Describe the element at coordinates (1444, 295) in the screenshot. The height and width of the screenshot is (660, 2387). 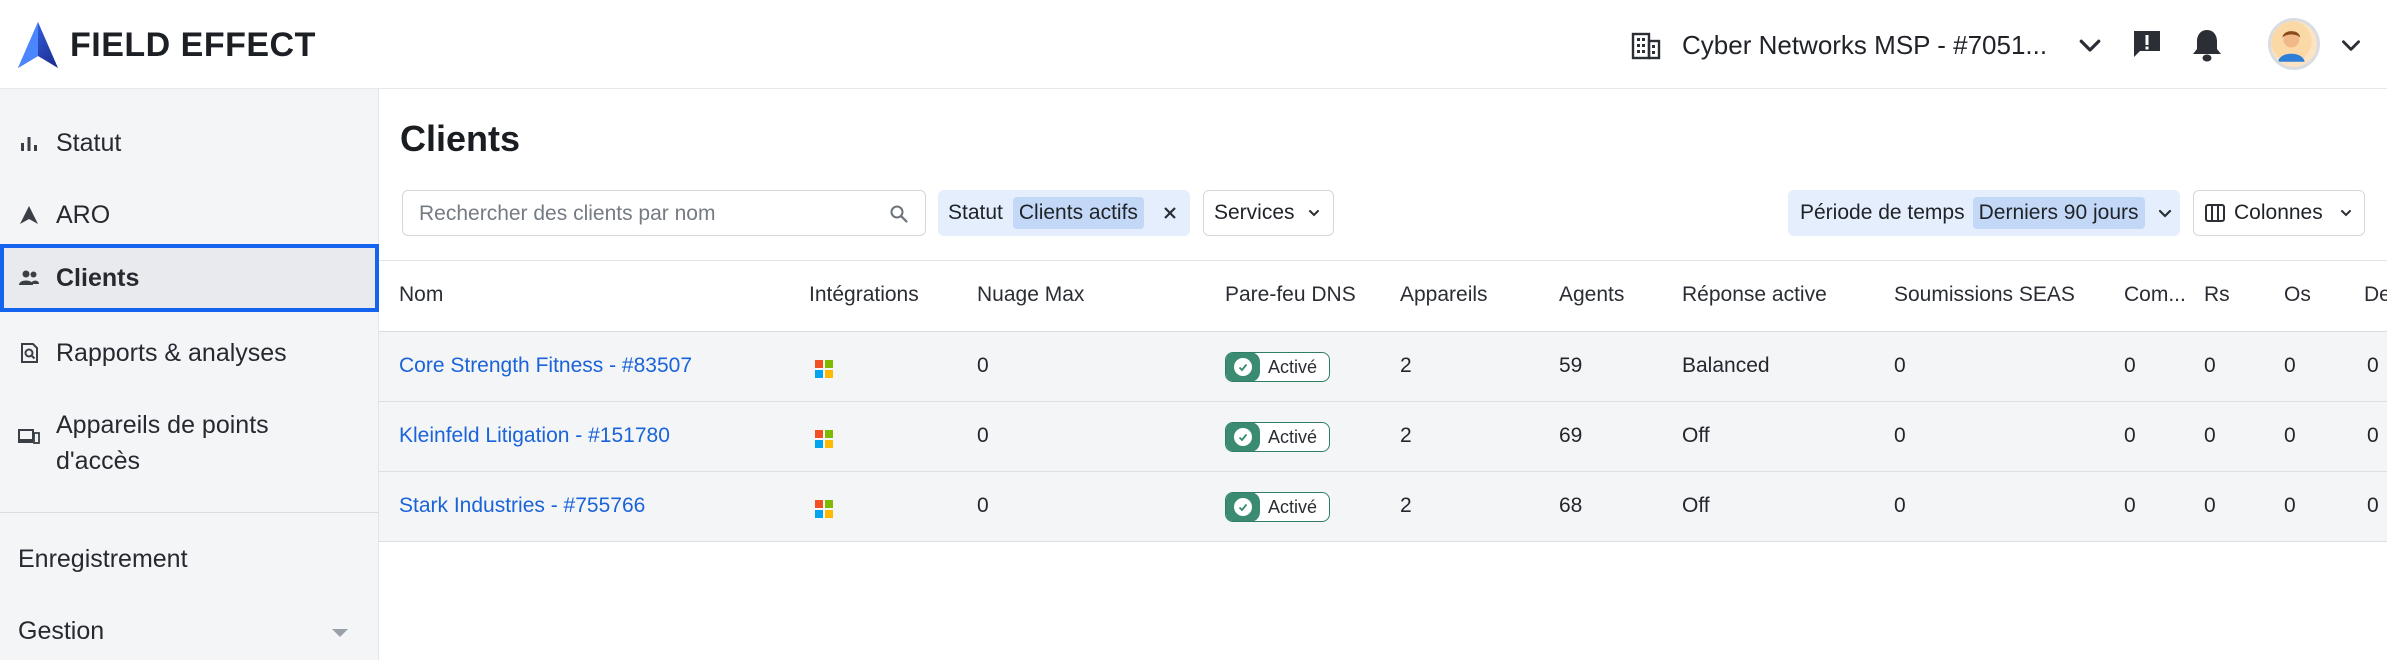
I see `column-header-appareils: Appareils` at that location.